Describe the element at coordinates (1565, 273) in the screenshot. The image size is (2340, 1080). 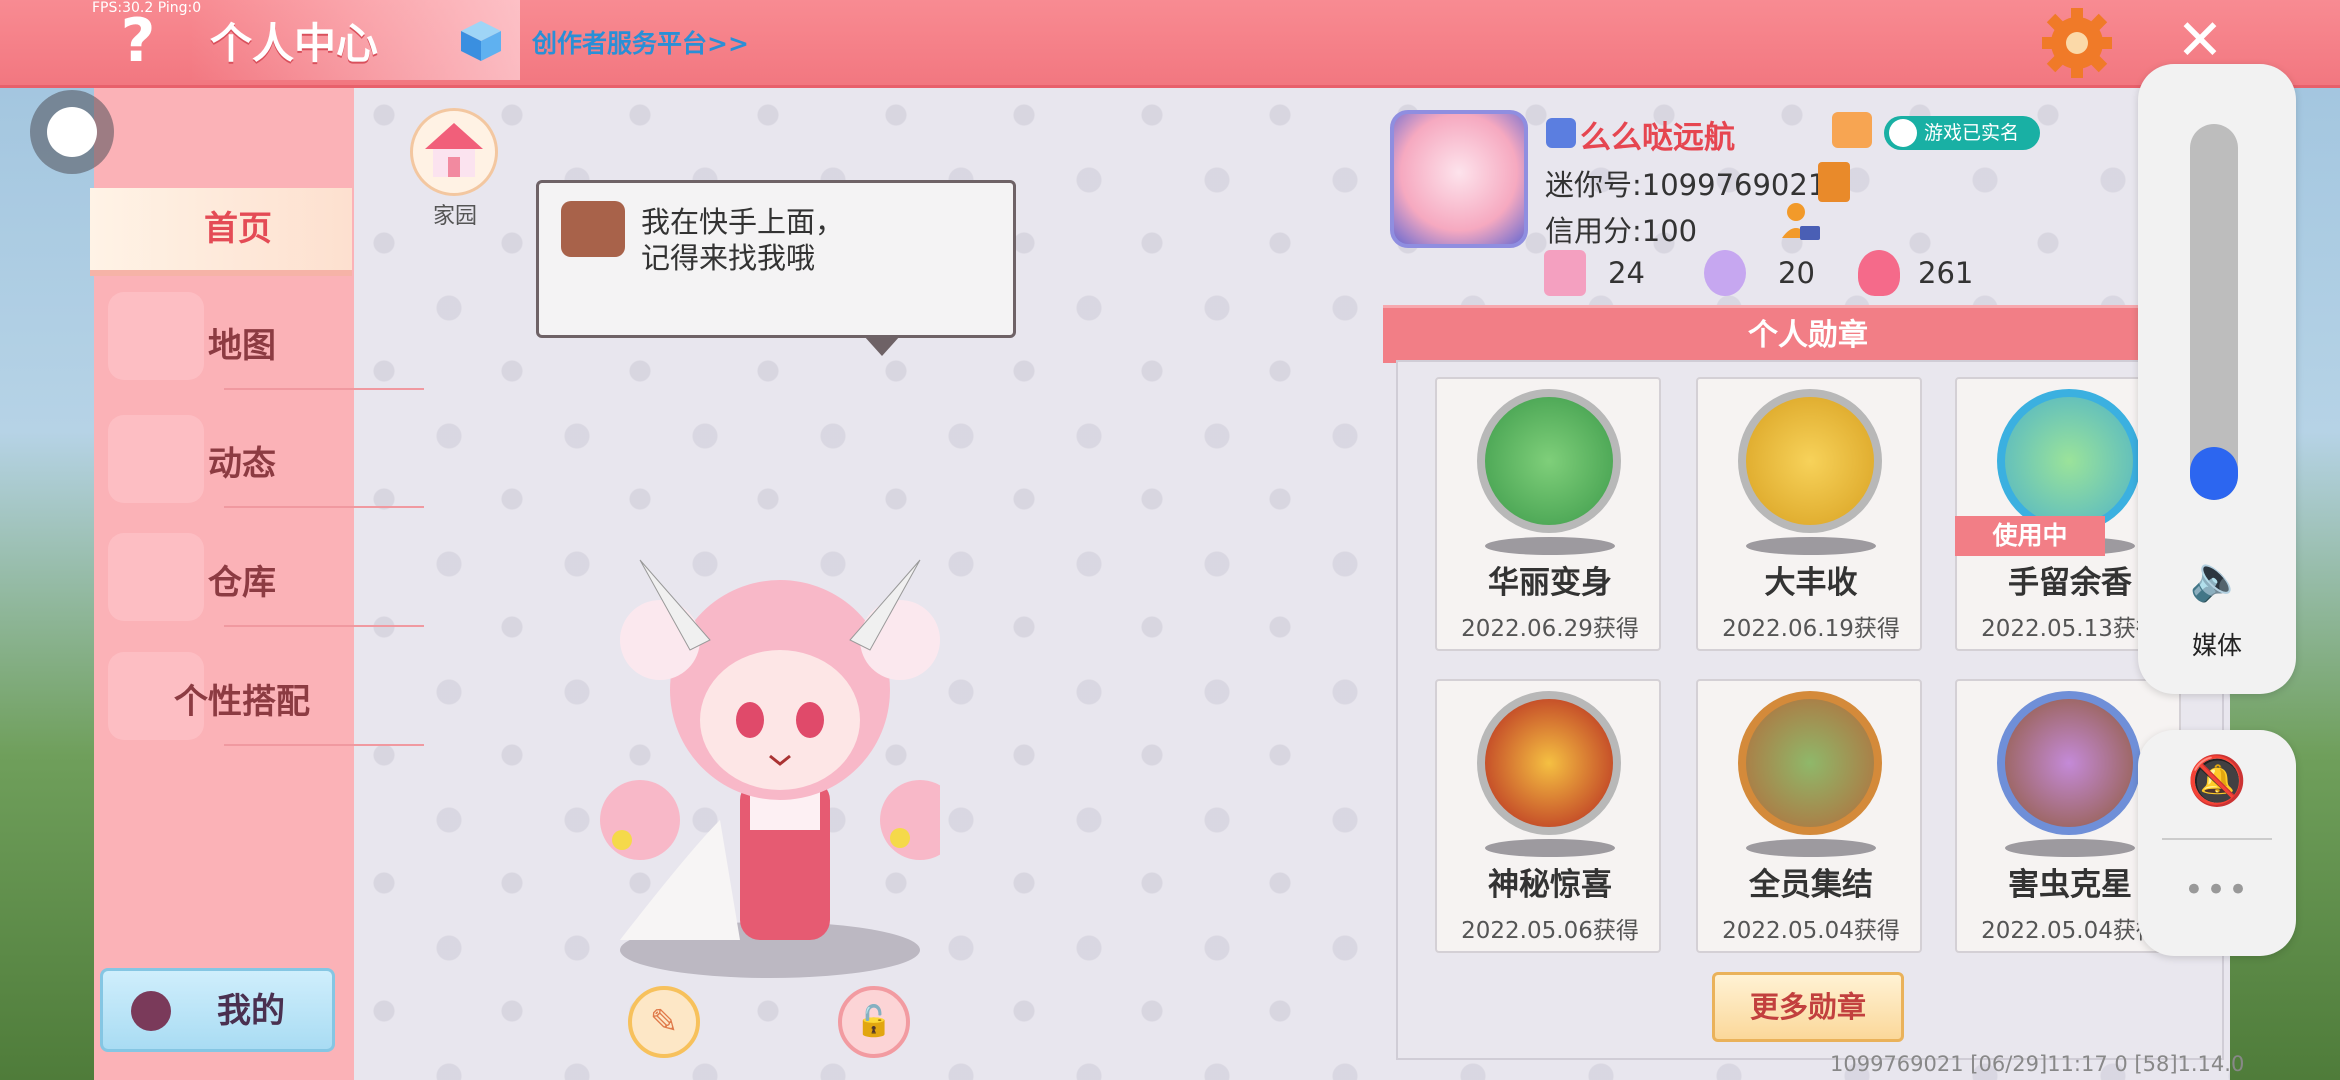
I see `plus-bookmark-icon` at that location.